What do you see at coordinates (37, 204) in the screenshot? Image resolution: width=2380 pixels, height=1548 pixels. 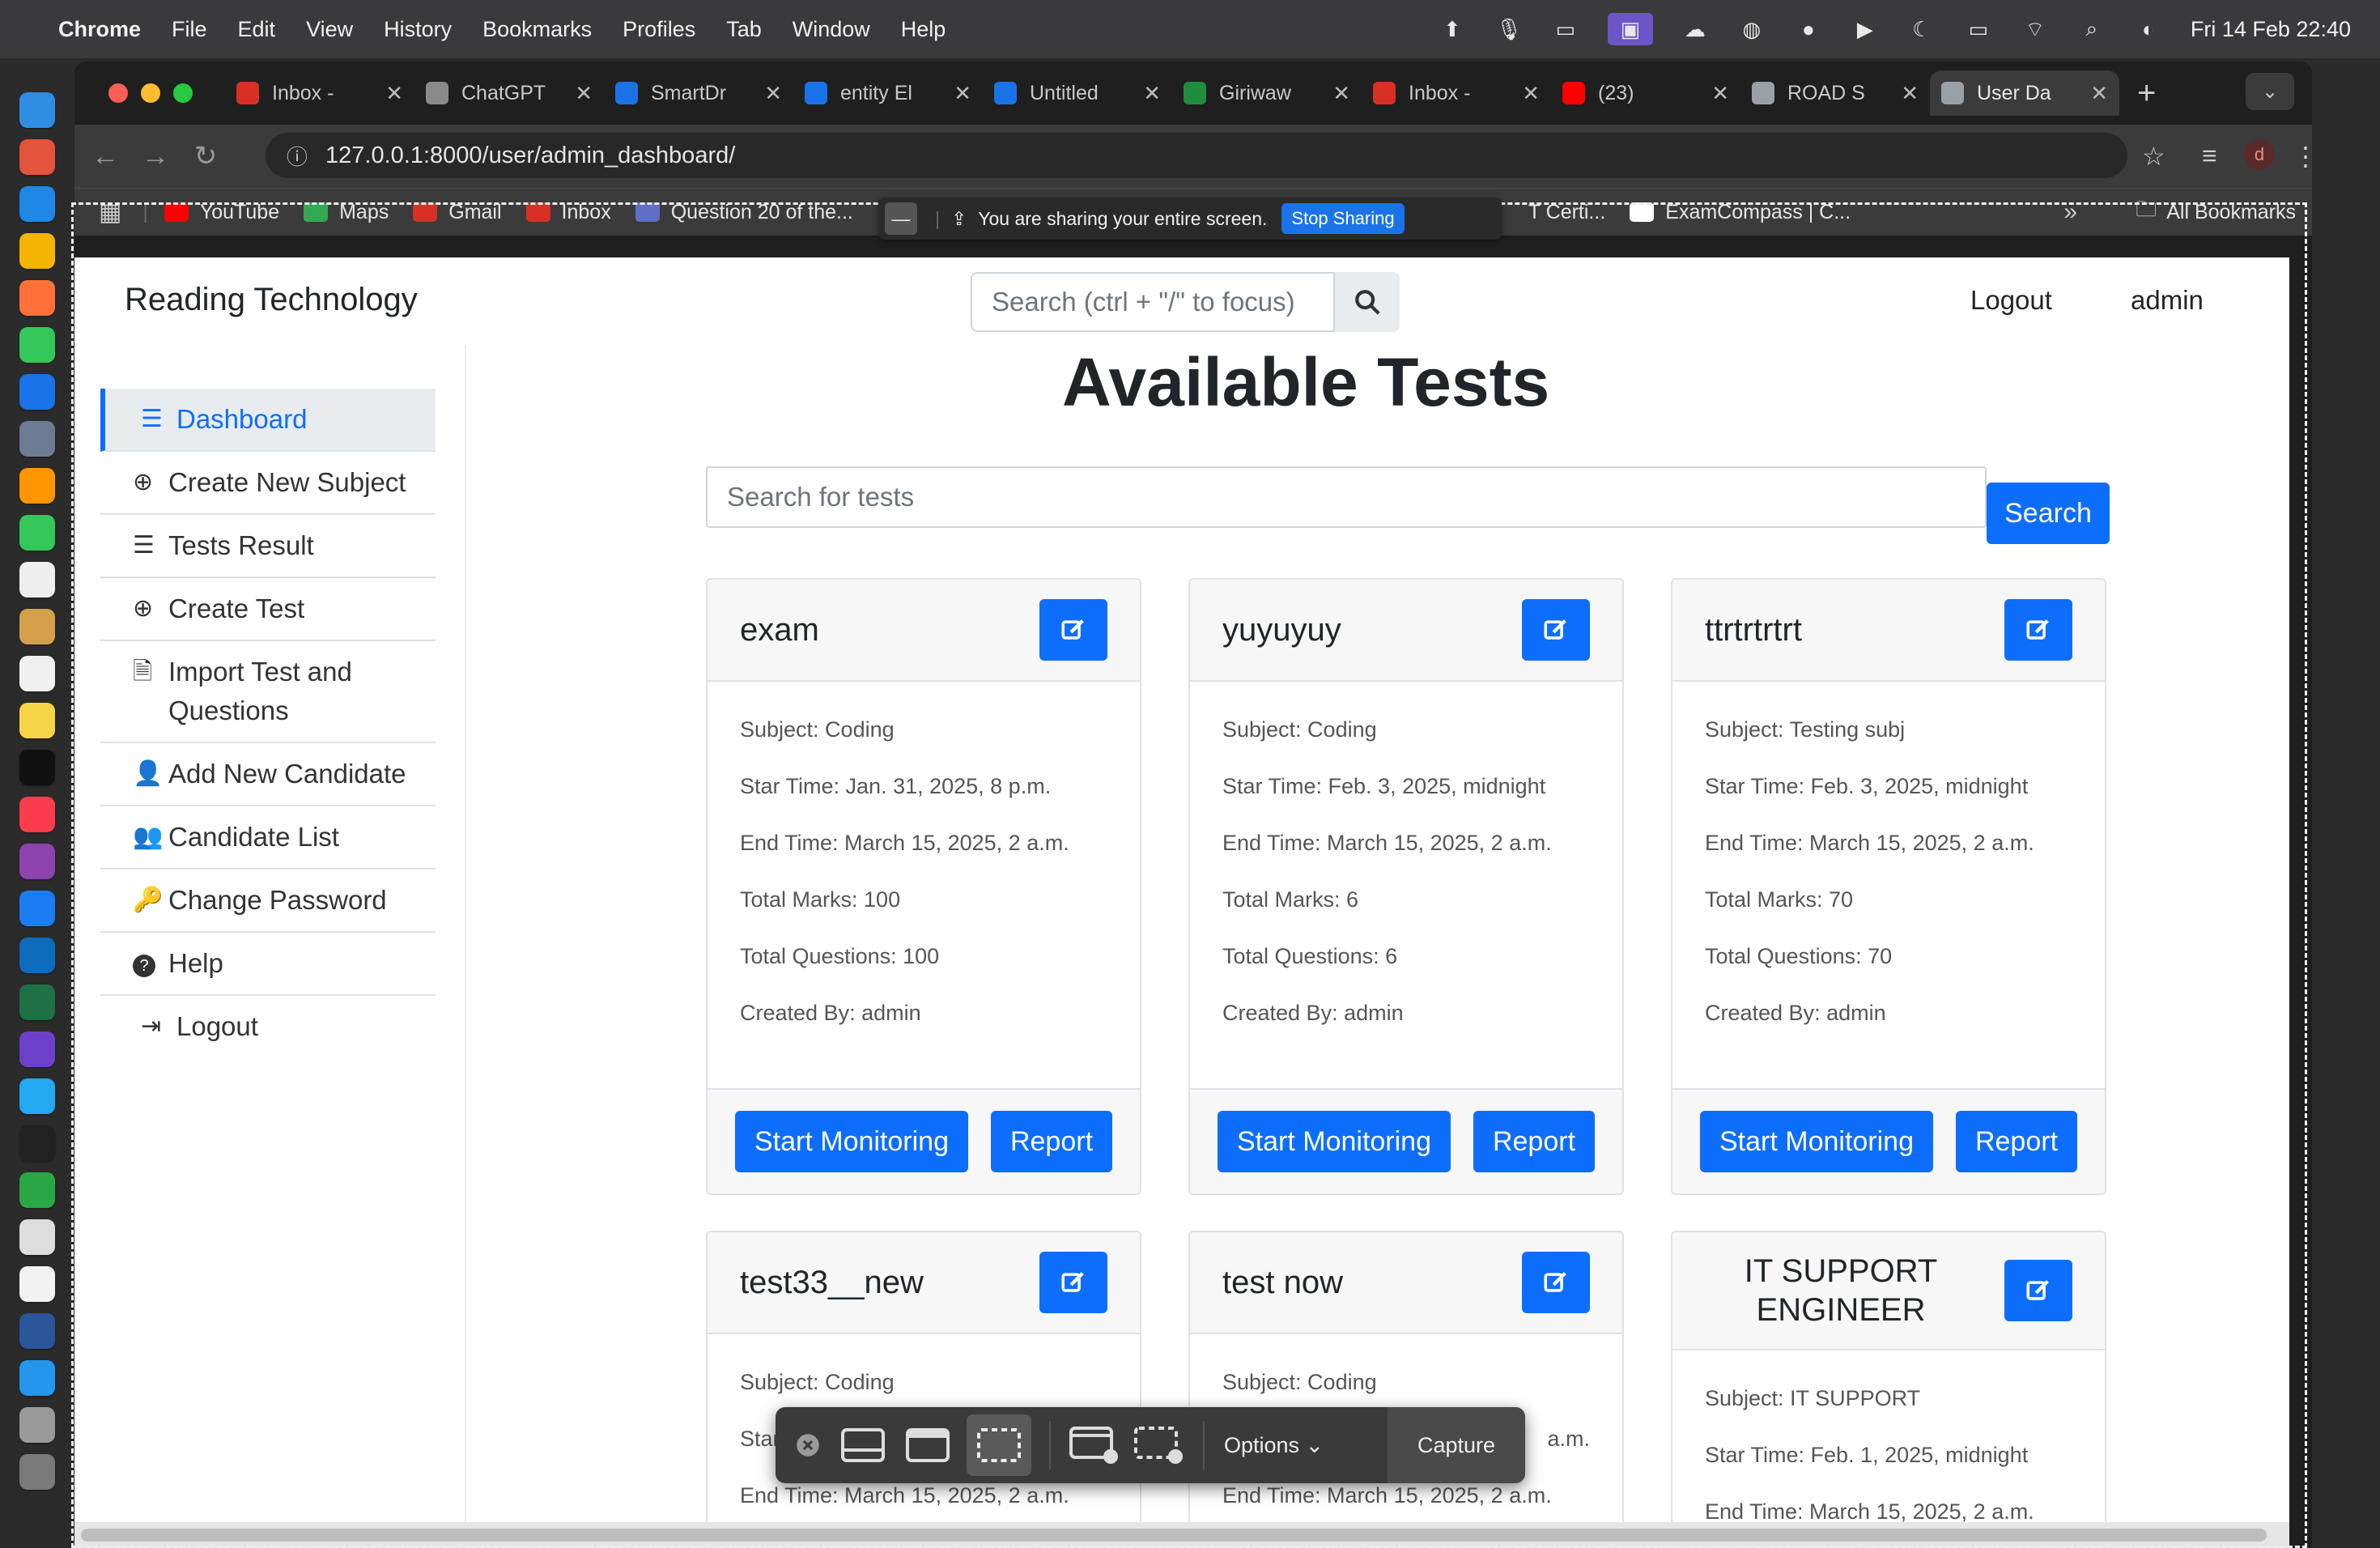 I see `safari-dock-icon` at bounding box center [37, 204].